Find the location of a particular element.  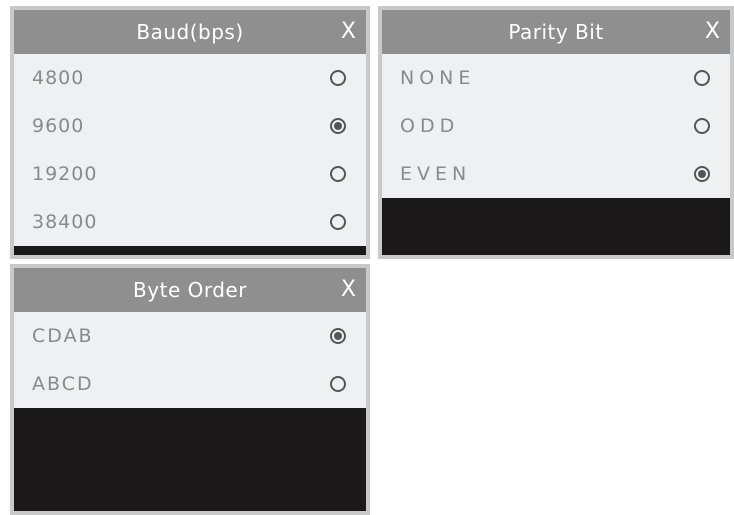

byte-order-option-abcd: ABCD is located at coordinates (190, 384).